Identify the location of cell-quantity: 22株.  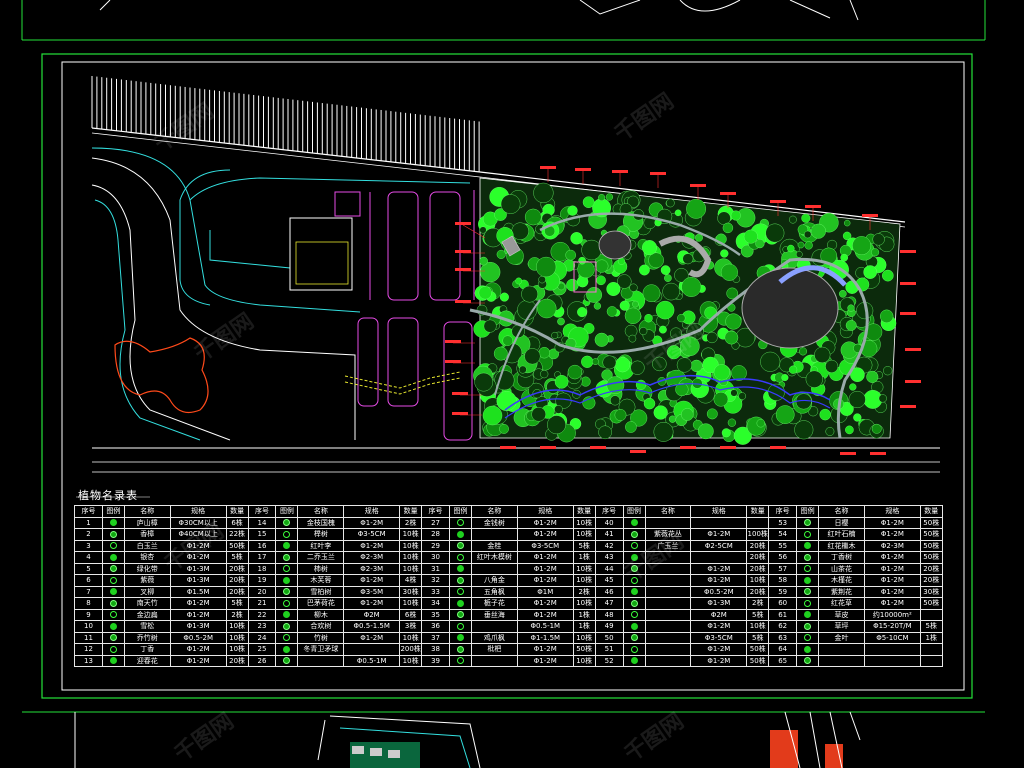
(237, 534).